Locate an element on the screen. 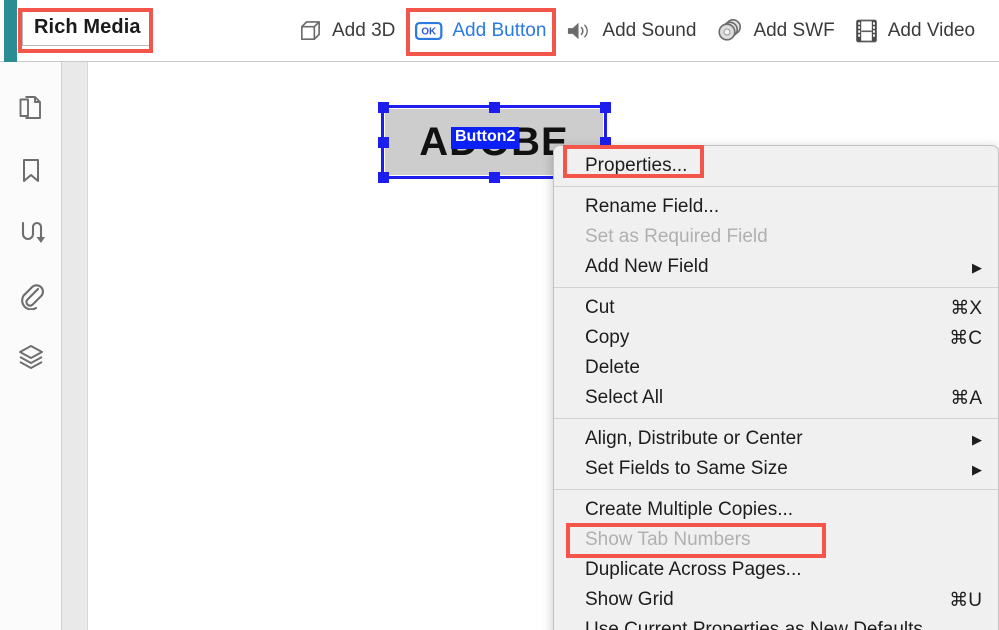 The image size is (999, 630). layers-icon is located at coordinates (31, 357).